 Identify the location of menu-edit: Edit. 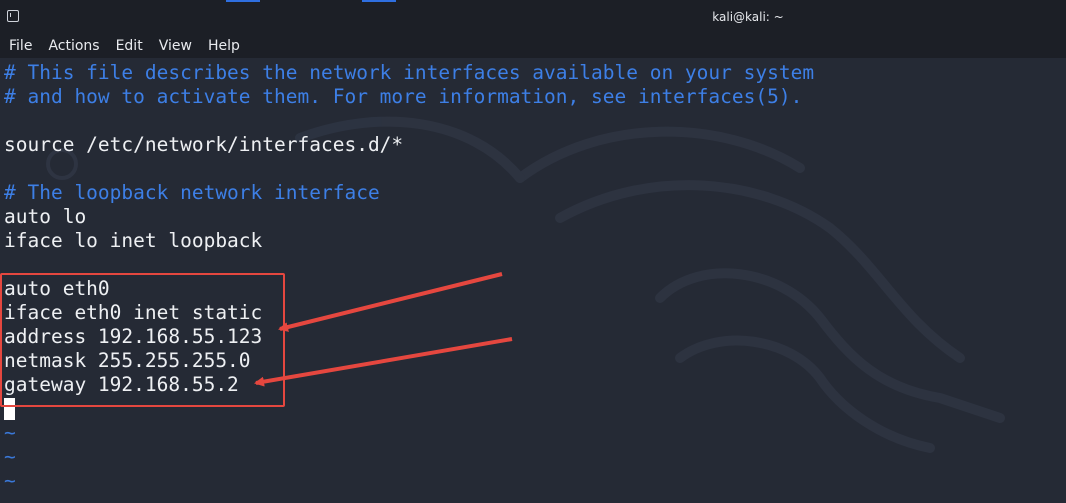
(128, 46).